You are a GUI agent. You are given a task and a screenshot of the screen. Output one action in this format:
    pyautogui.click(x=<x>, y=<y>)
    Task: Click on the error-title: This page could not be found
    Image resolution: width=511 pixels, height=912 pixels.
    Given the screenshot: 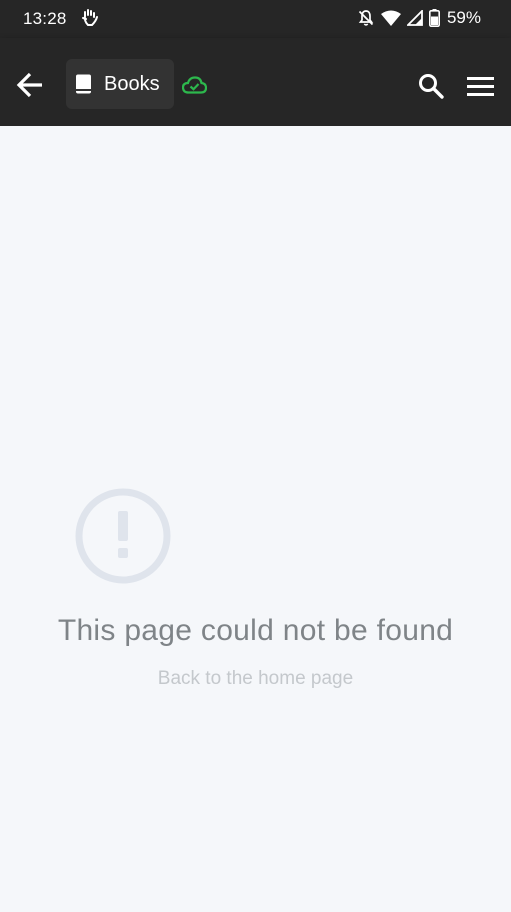 What is the action you would take?
    pyautogui.click(x=255, y=630)
    